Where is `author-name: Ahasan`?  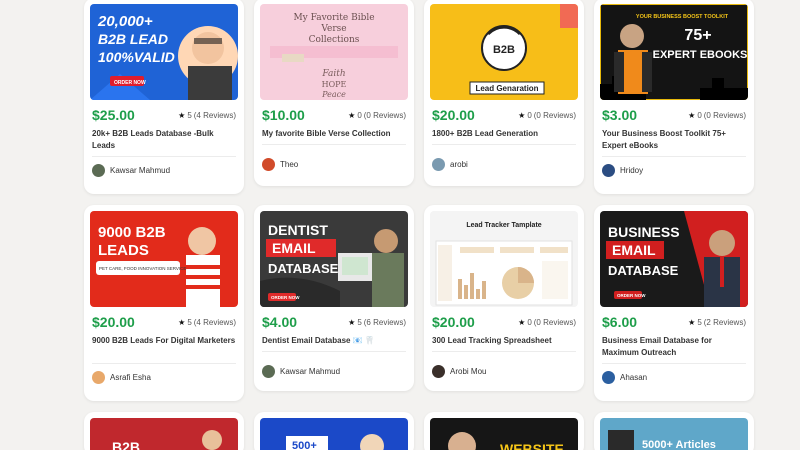 author-name: Ahasan is located at coordinates (634, 377).